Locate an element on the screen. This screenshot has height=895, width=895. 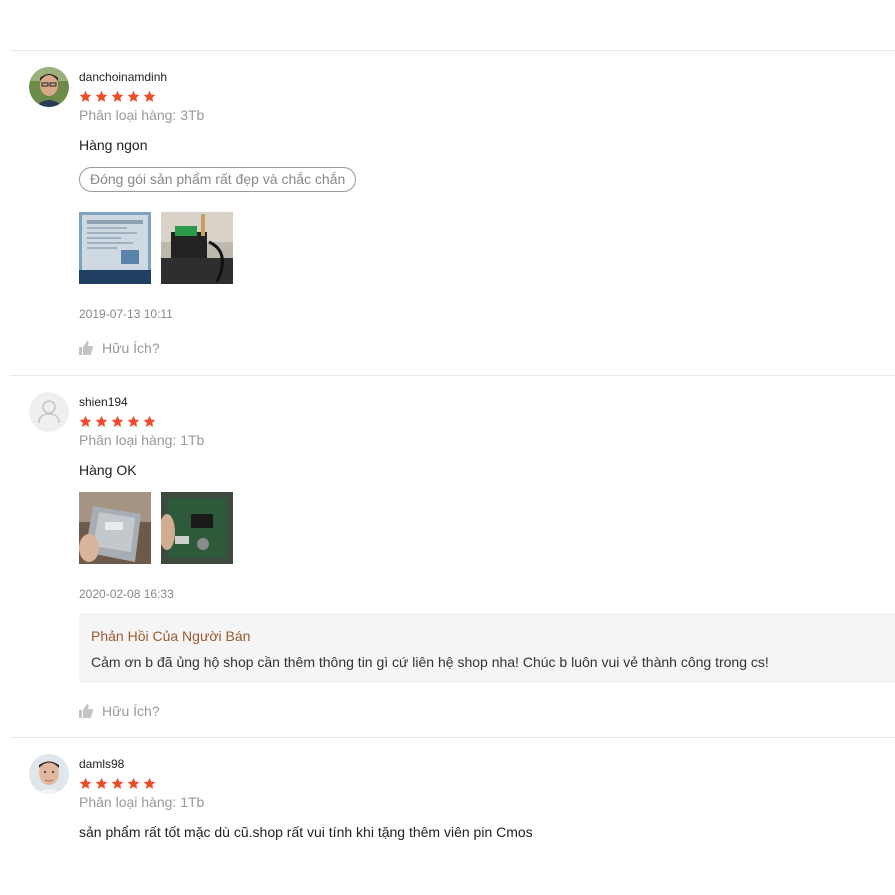
variation-label: Phân loại hàng: 3Tb is located at coordinates (142, 115).